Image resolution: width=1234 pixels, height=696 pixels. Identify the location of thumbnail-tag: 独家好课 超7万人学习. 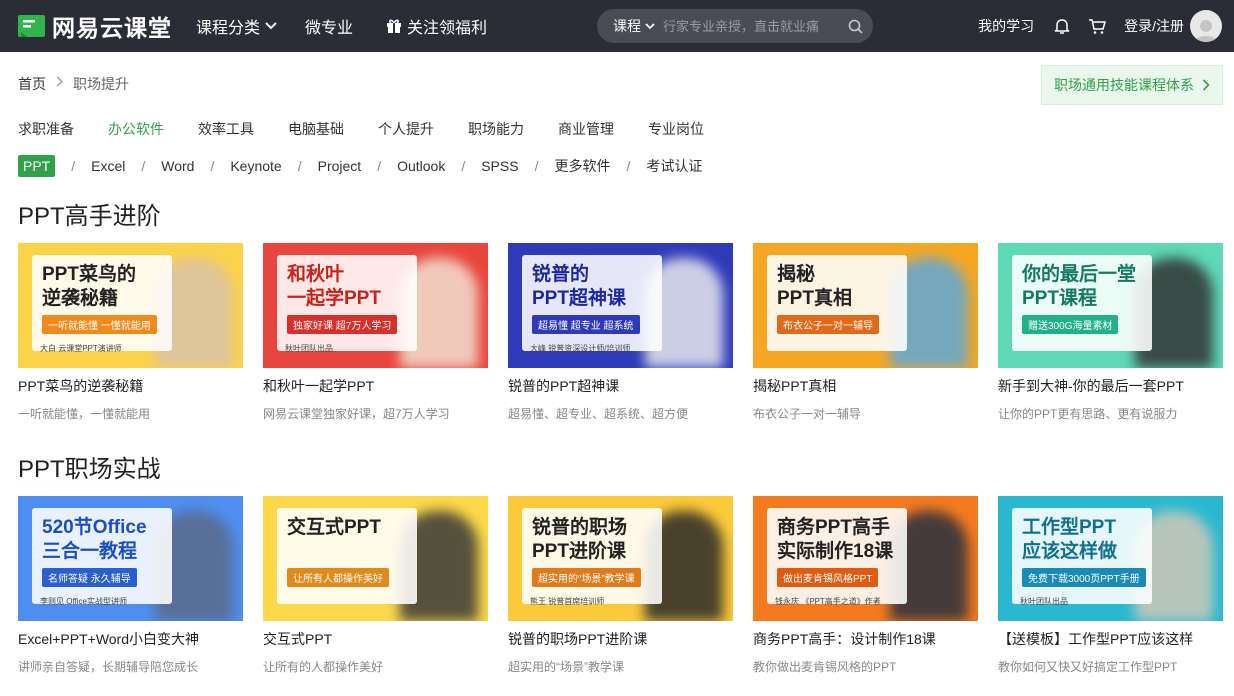
(342, 324).